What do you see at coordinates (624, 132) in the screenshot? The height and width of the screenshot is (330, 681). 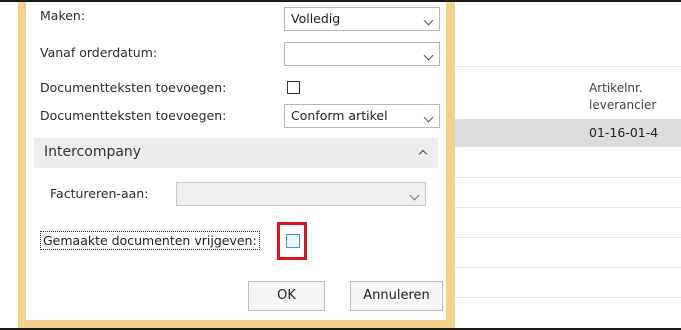 I see `list-cell-artikelnr: 01-16-01-4` at bounding box center [624, 132].